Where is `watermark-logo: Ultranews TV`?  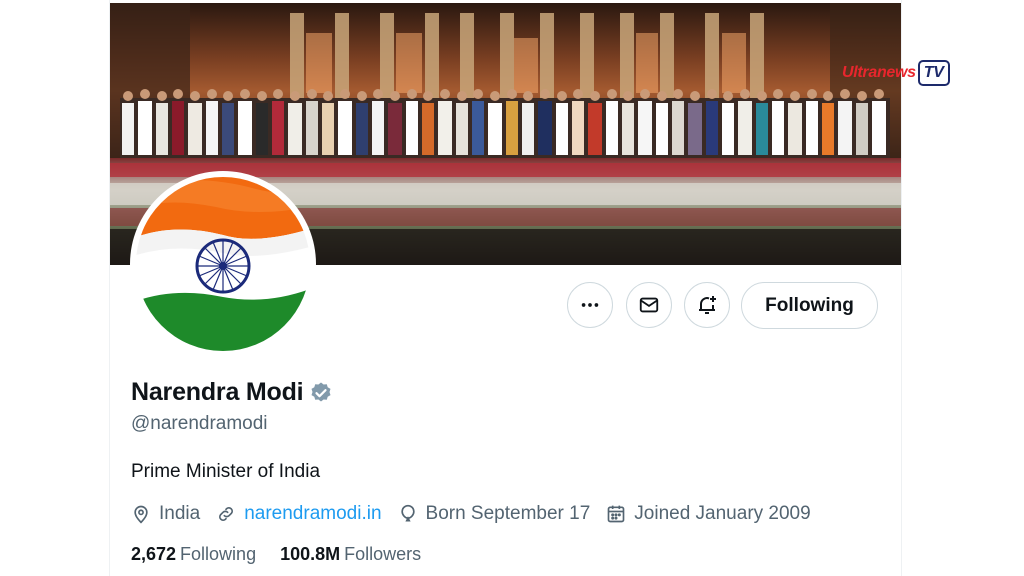
watermark-logo: Ultranews TV is located at coordinates (896, 73).